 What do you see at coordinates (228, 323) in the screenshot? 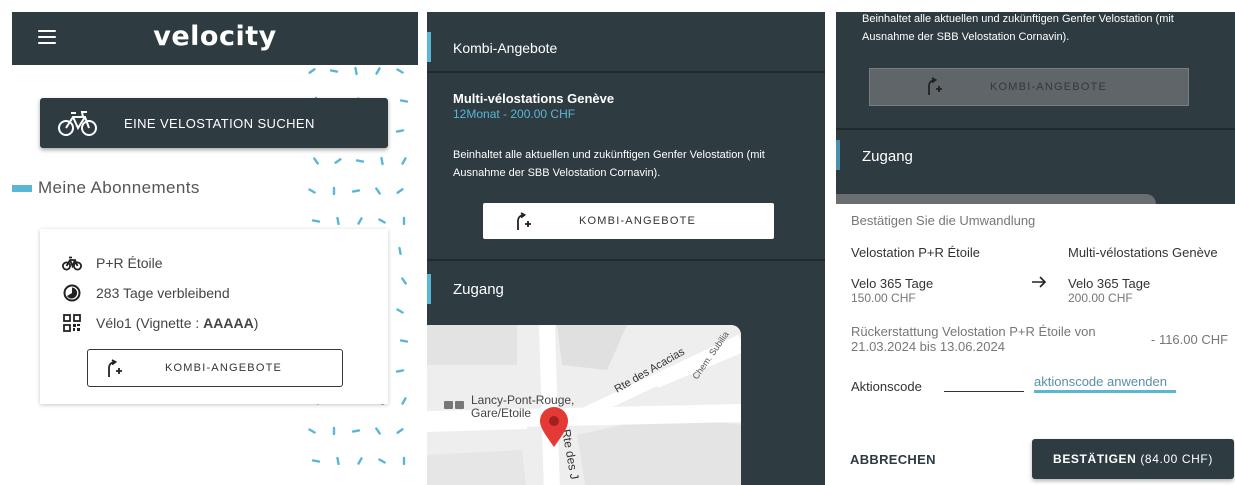
I see `vignette-code: AAAAA` at bounding box center [228, 323].